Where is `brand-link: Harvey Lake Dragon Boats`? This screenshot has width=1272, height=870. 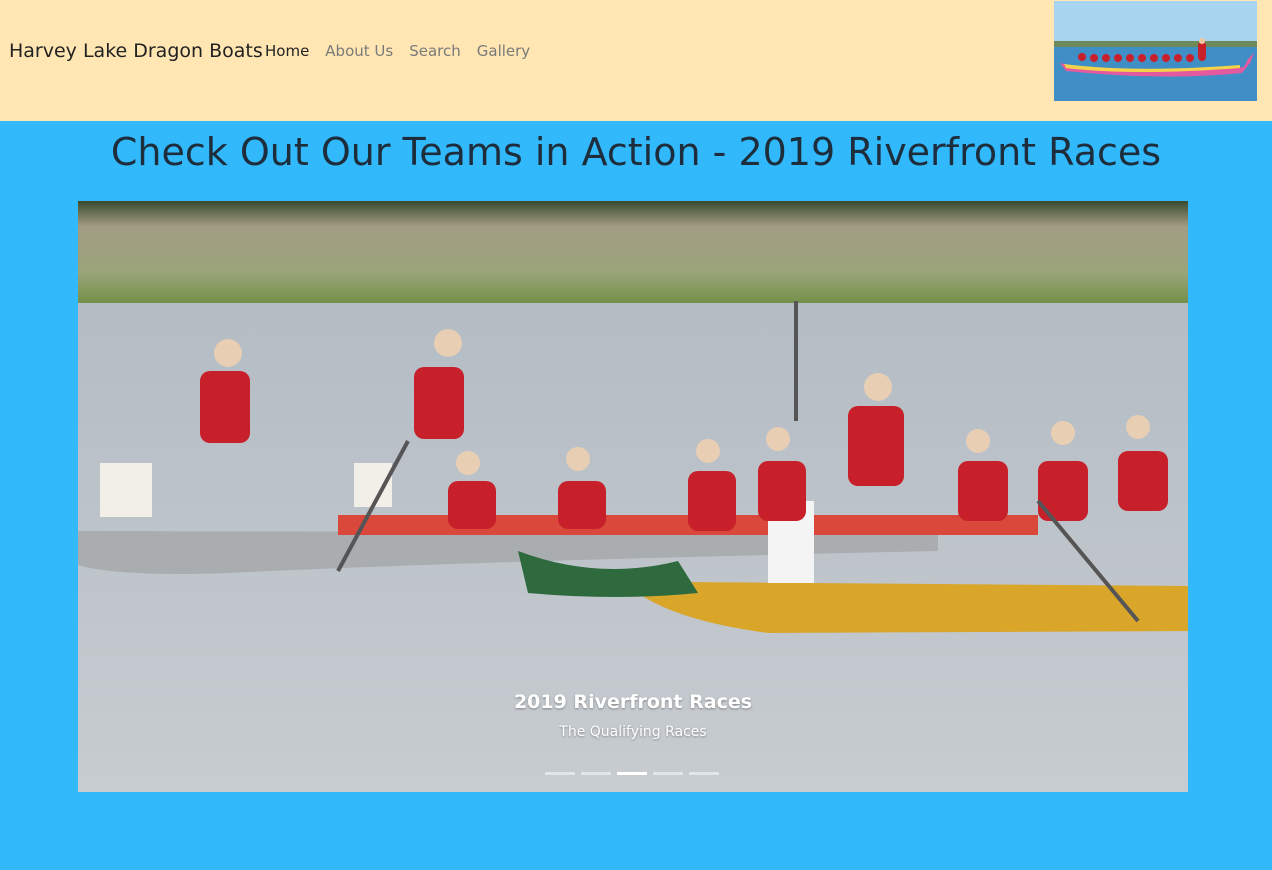
brand-link: Harvey Lake Dragon Boats is located at coordinates (136, 51).